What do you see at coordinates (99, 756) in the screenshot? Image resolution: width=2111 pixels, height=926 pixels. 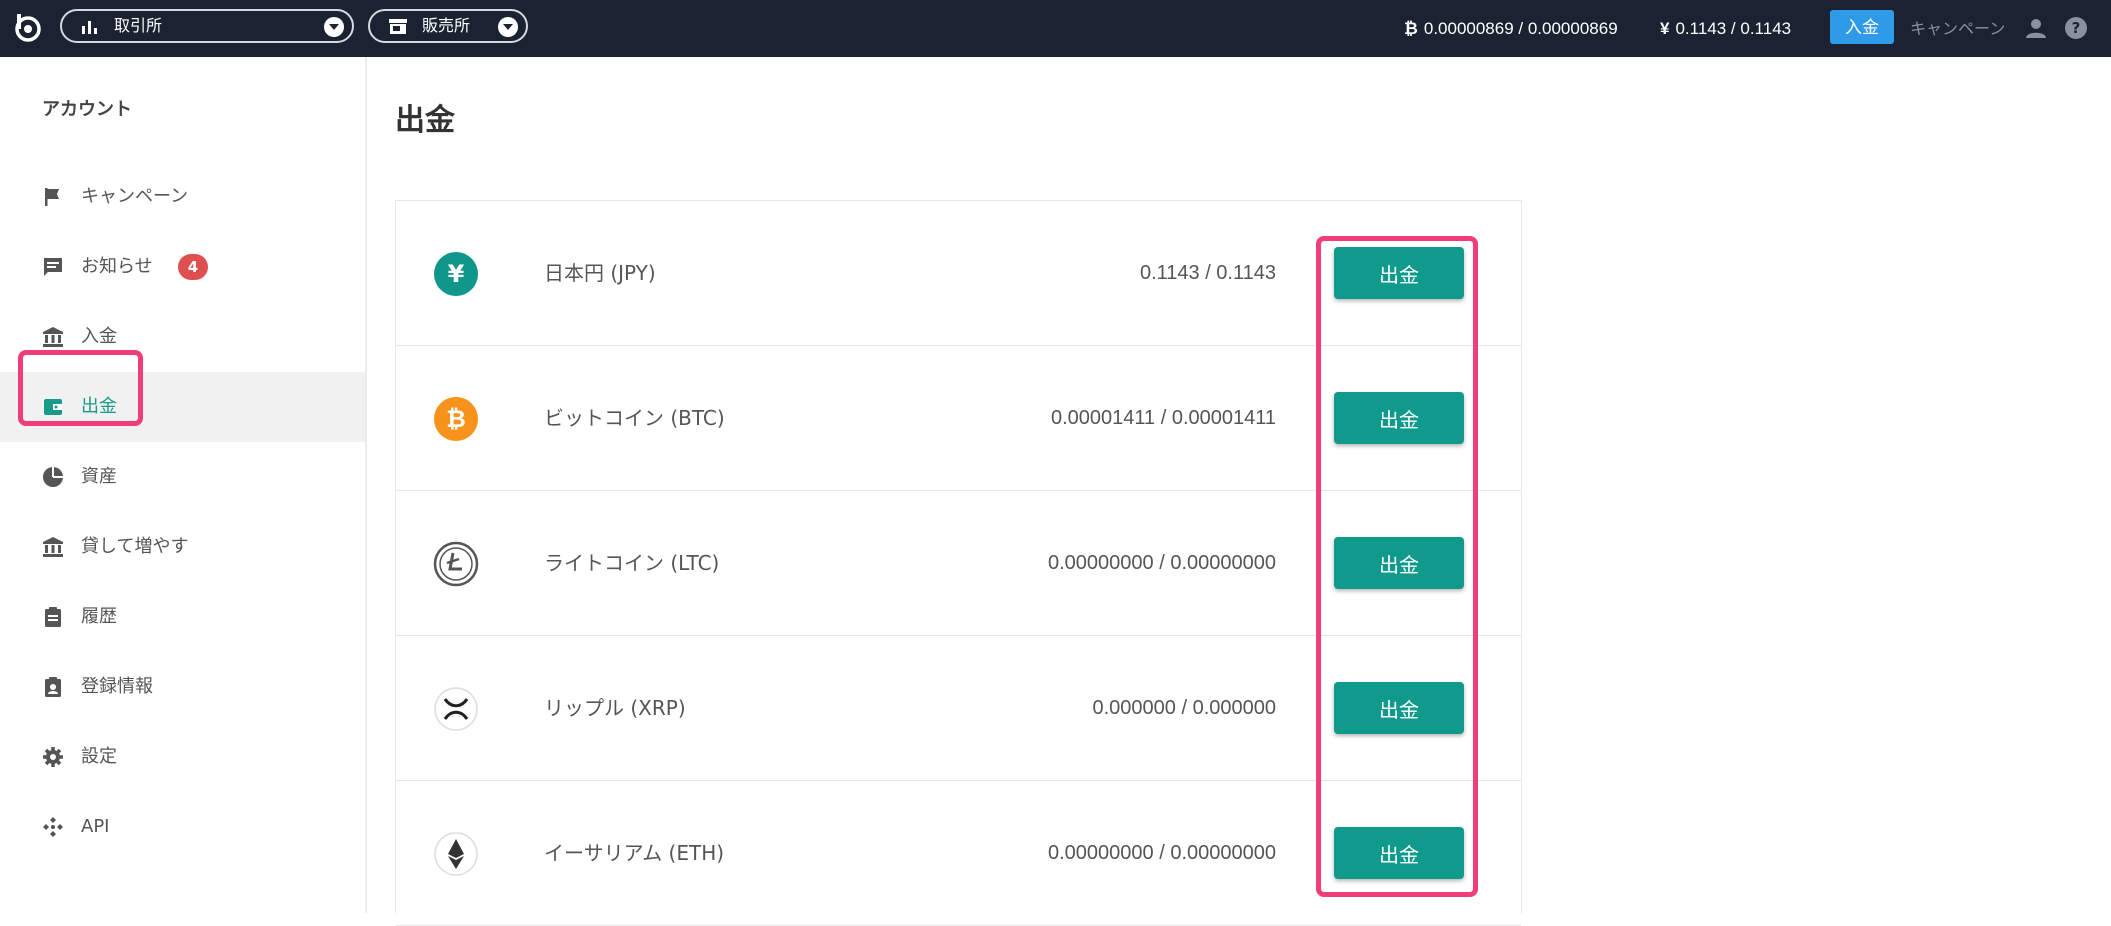 I see `sidebar-item-label: 設定` at bounding box center [99, 756].